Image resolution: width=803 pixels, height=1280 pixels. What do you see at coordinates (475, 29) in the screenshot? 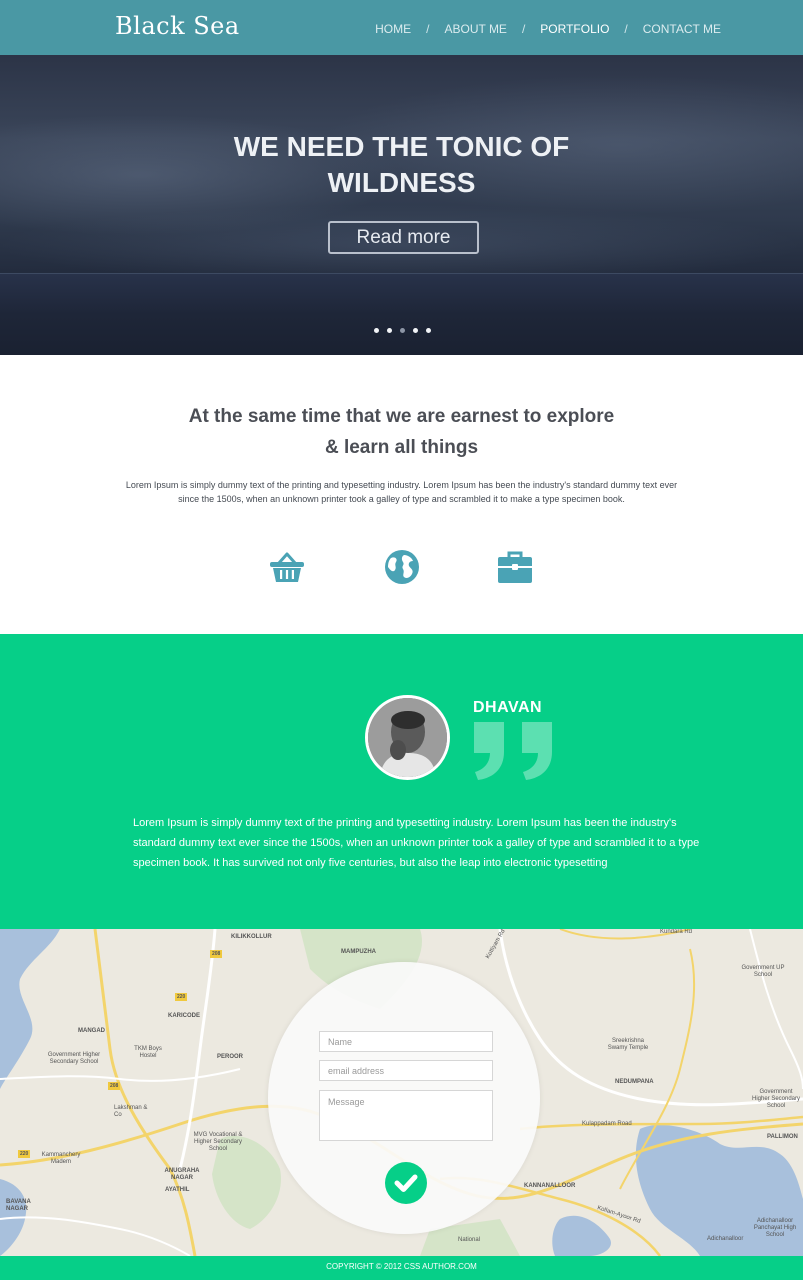
I see `nav-about-me: ABOUT ME` at bounding box center [475, 29].